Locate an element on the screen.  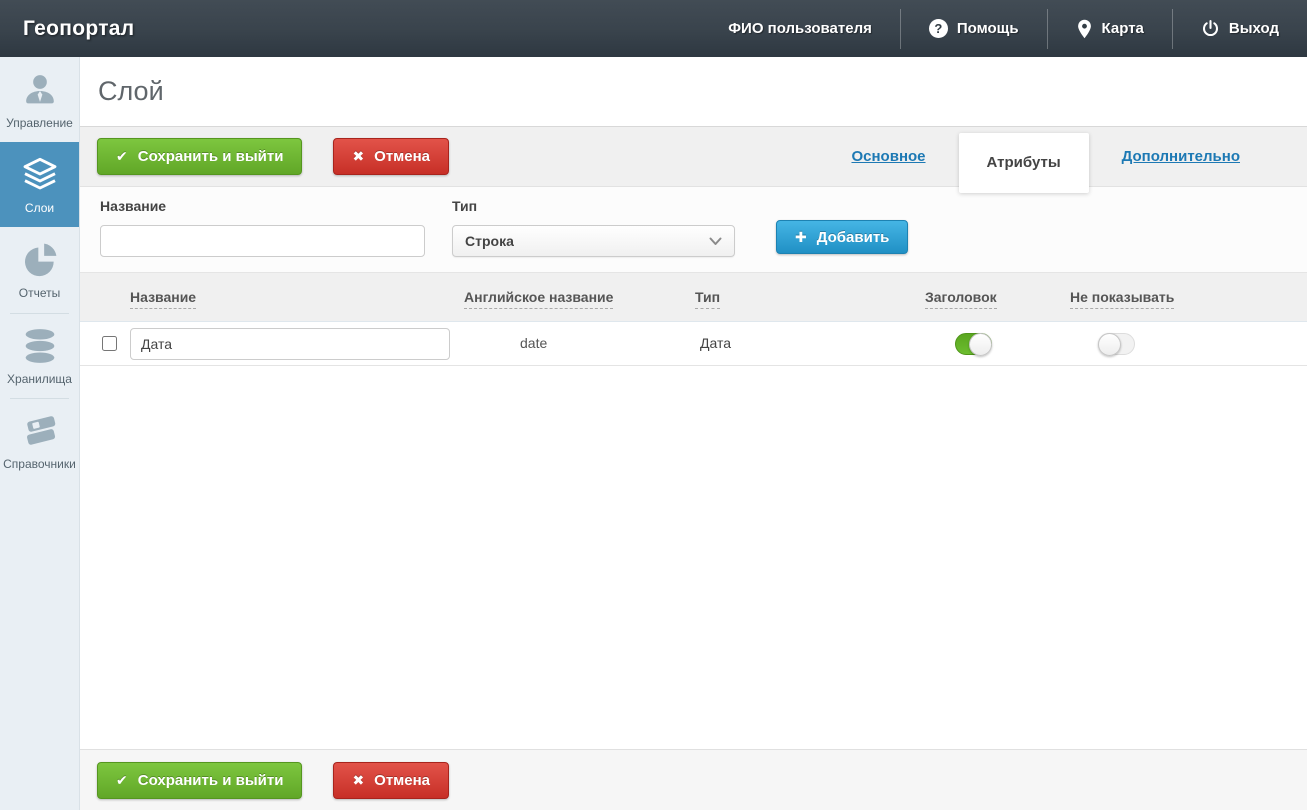
sidebar-item-label: Справочники is located at coordinates (39, 463).